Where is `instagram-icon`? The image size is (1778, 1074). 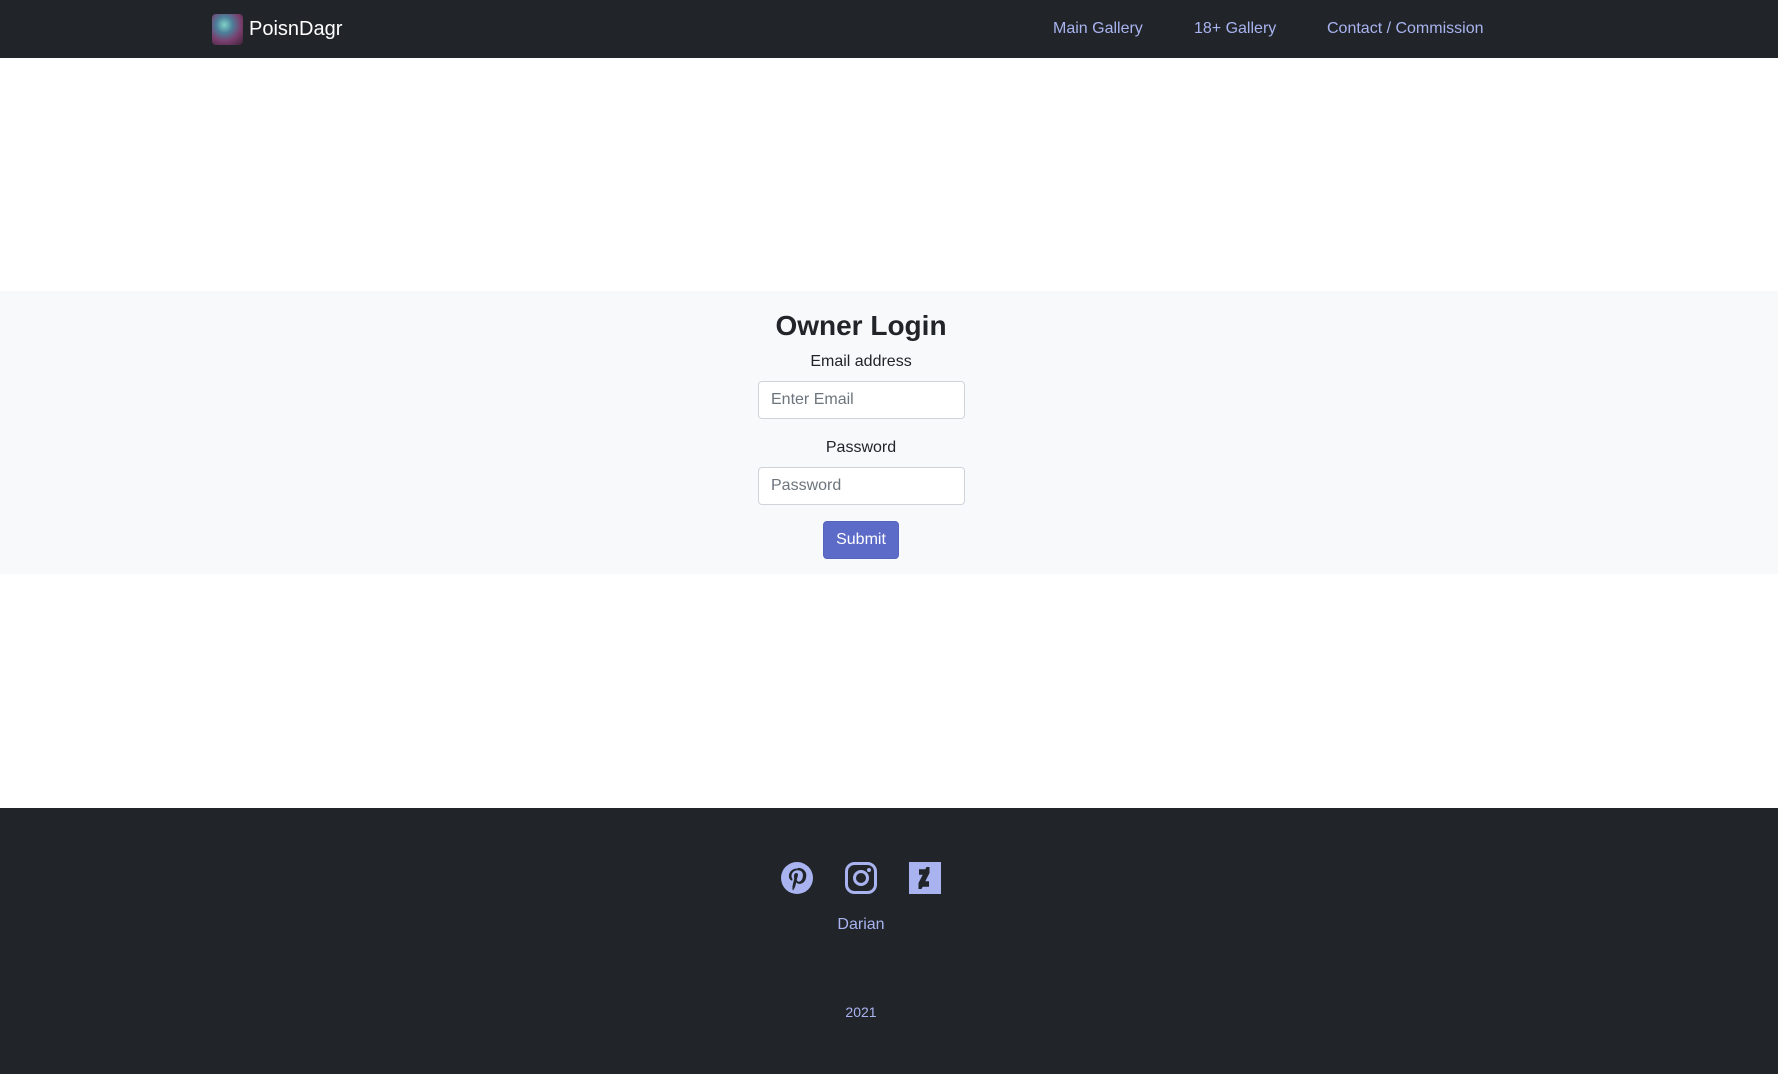 instagram-icon is located at coordinates (861, 878).